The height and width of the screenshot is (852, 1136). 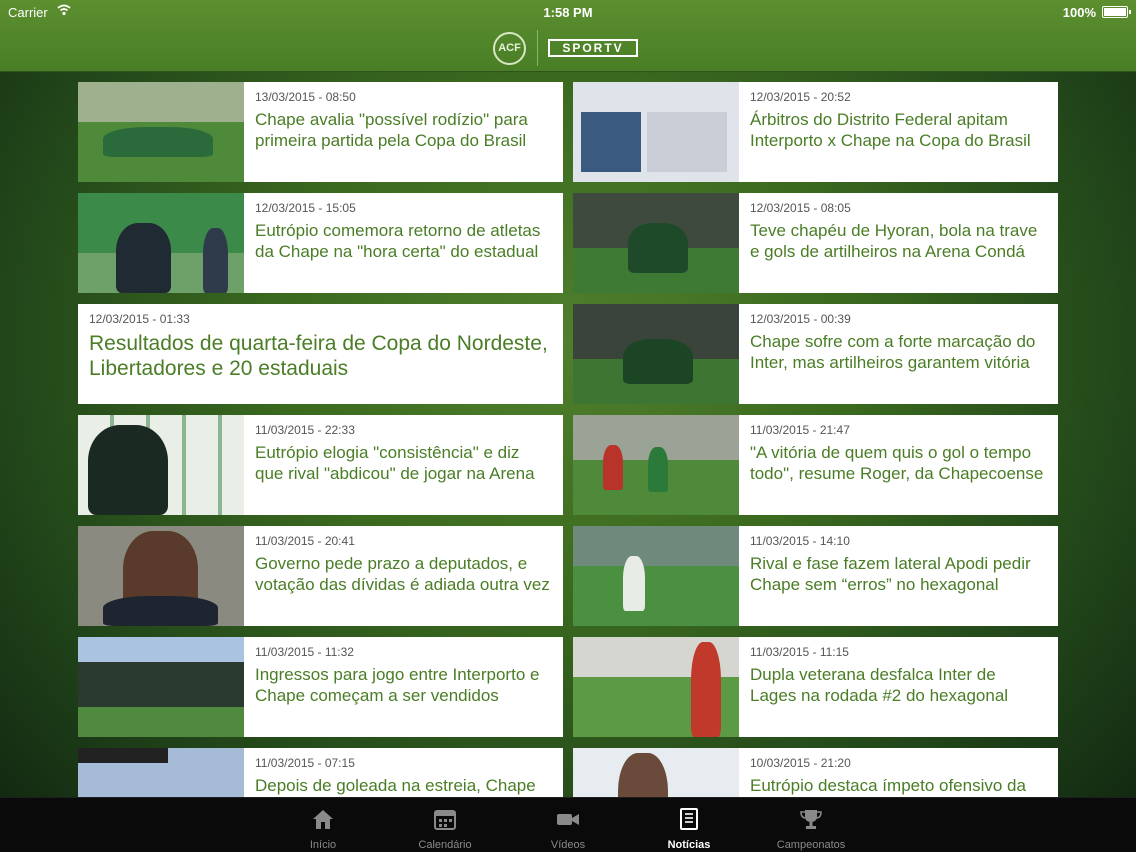 I want to click on news-date: 10/03/2015 - 21:20, so click(x=800, y=763).